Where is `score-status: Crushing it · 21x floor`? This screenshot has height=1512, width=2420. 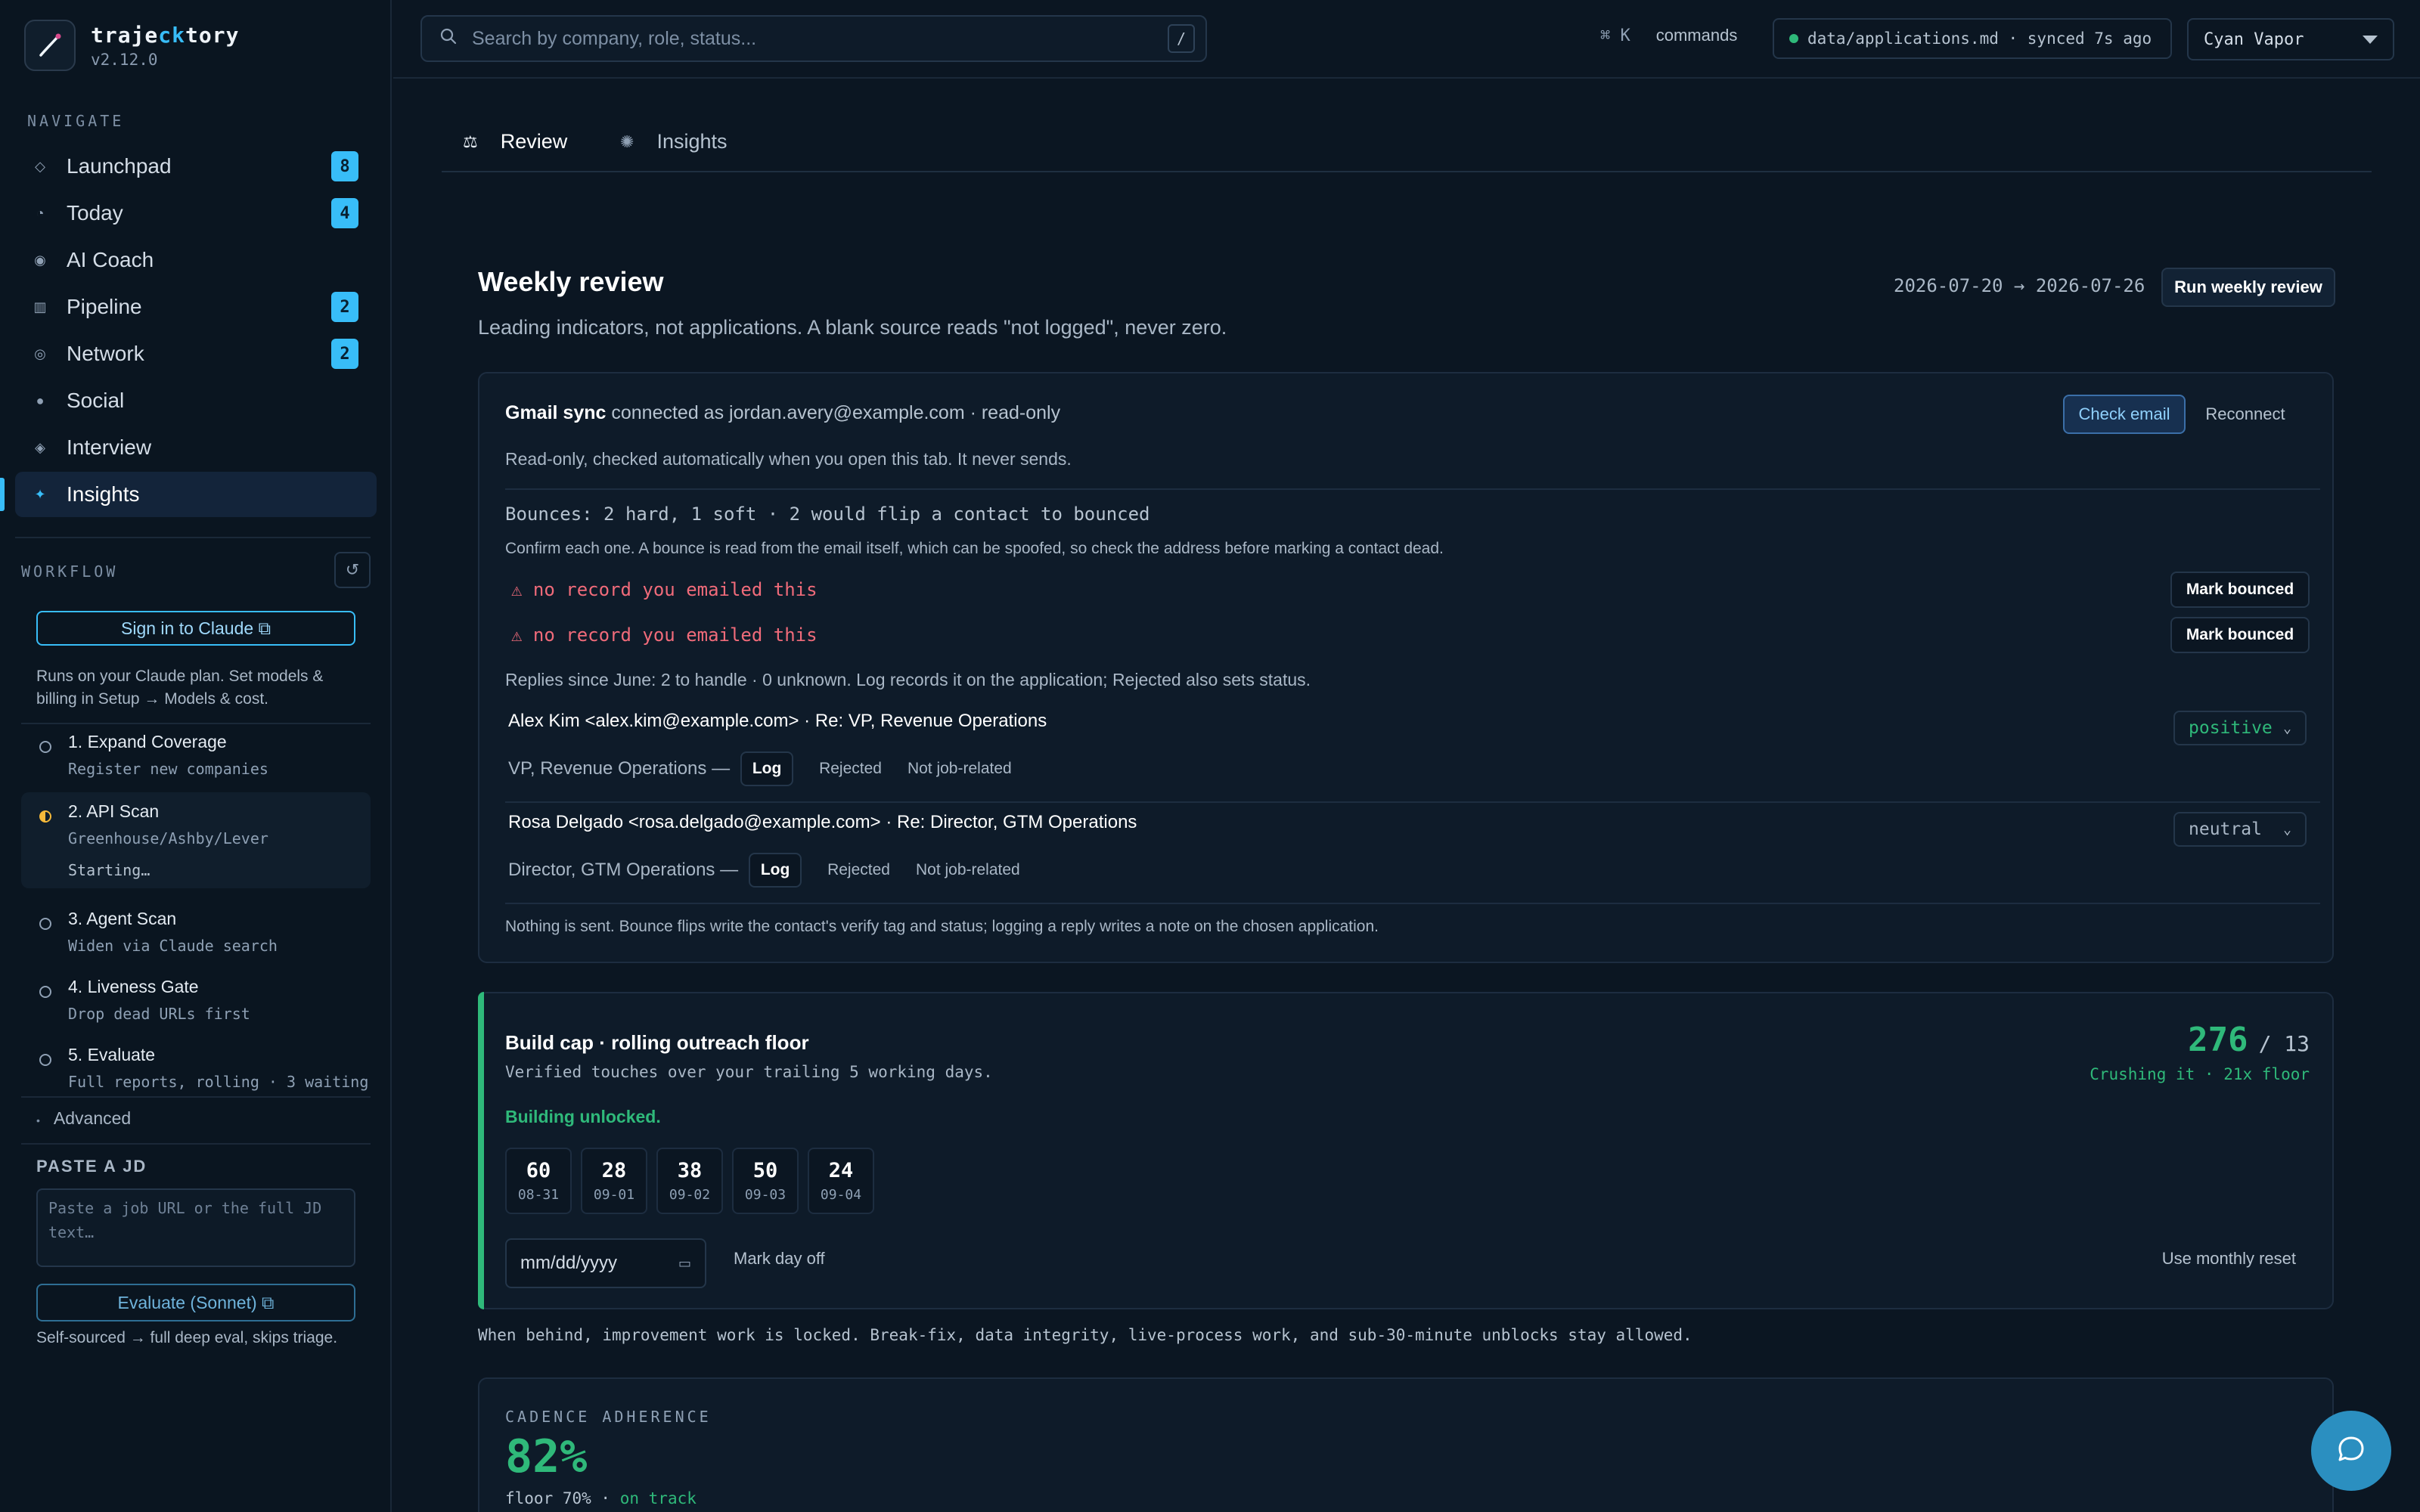 score-status: Crushing it · 21x floor is located at coordinates (2200, 1074).